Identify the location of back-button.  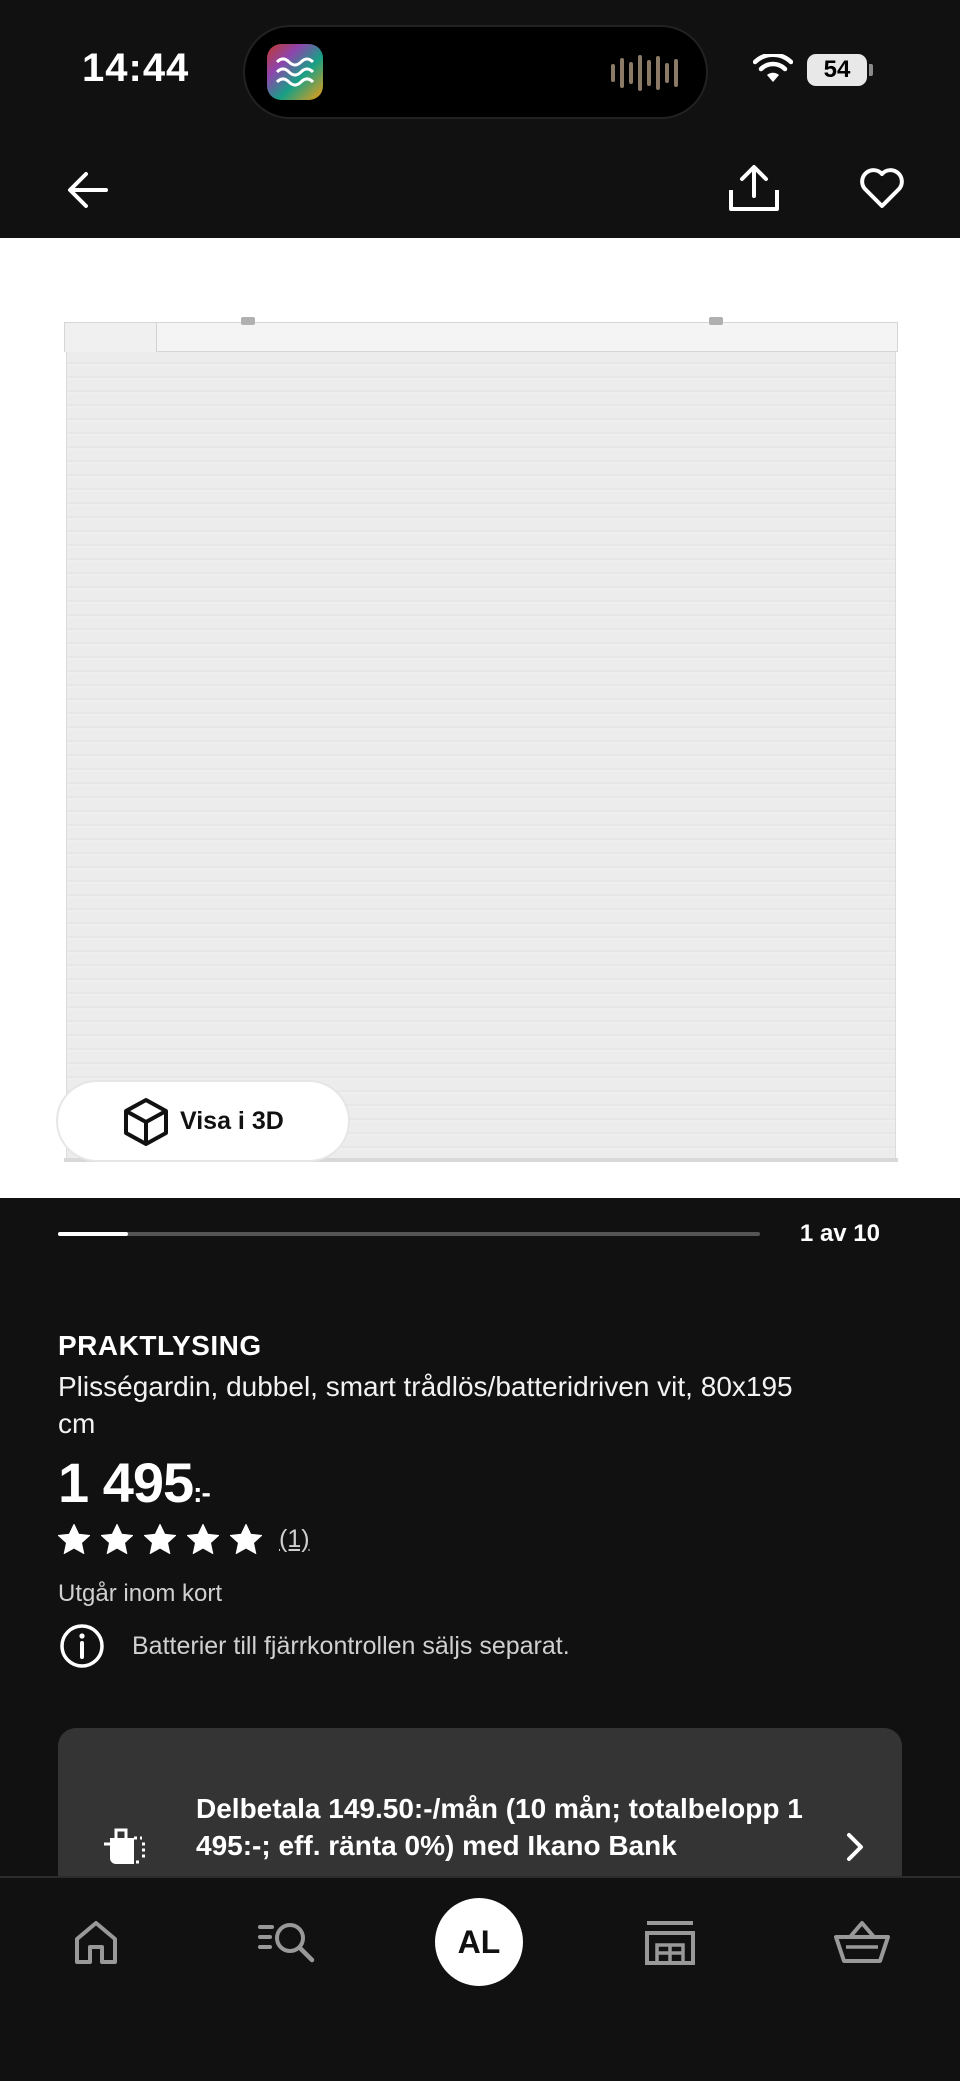
(88, 190).